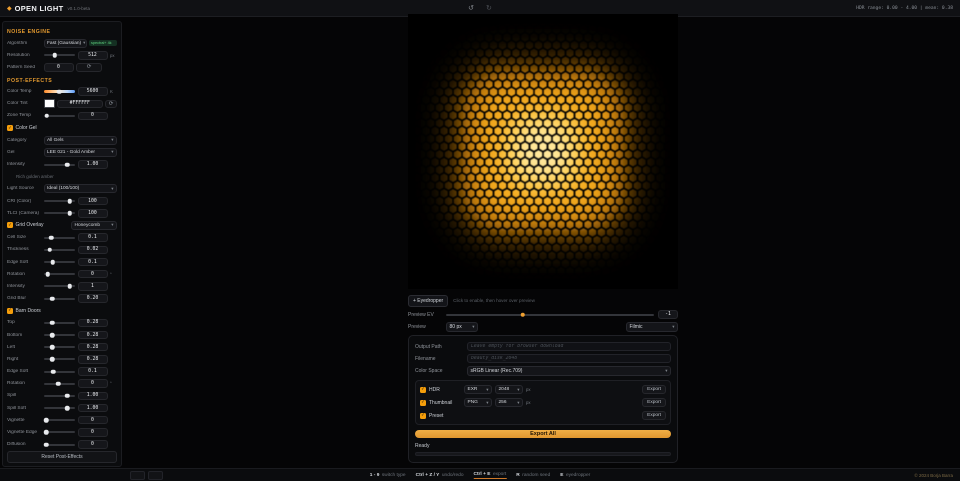 The width and height of the screenshot is (960, 481). Describe the element at coordinates (92, 164) in the screenshot. I see `intensity-value: 1.00` at that location.